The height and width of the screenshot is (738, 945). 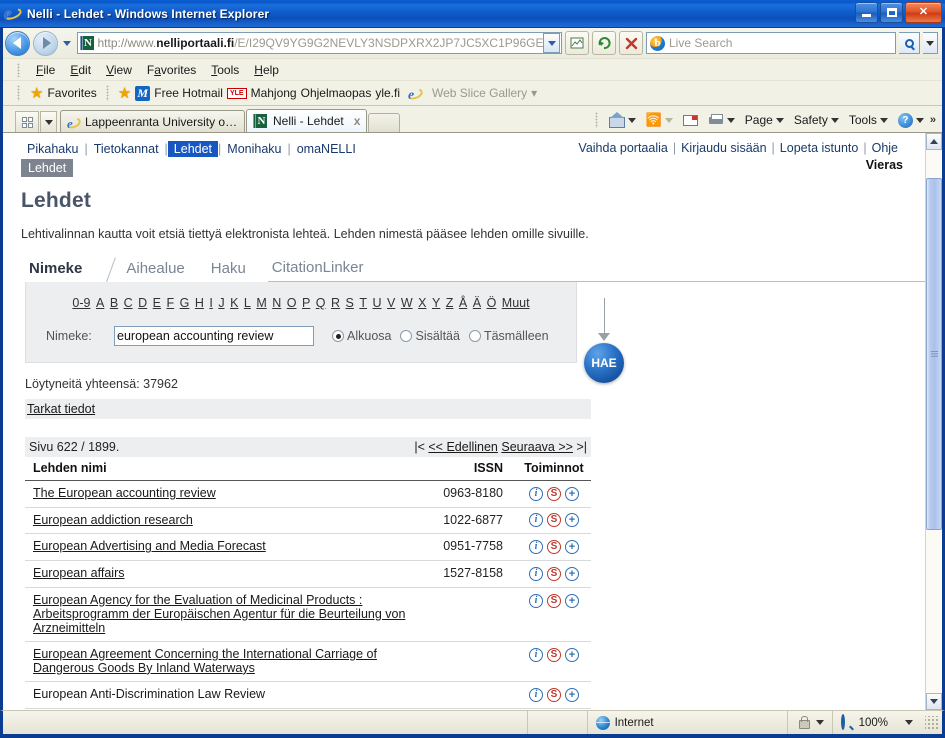 I want to click on security-zone: Internet, so click(x=686, y=722).